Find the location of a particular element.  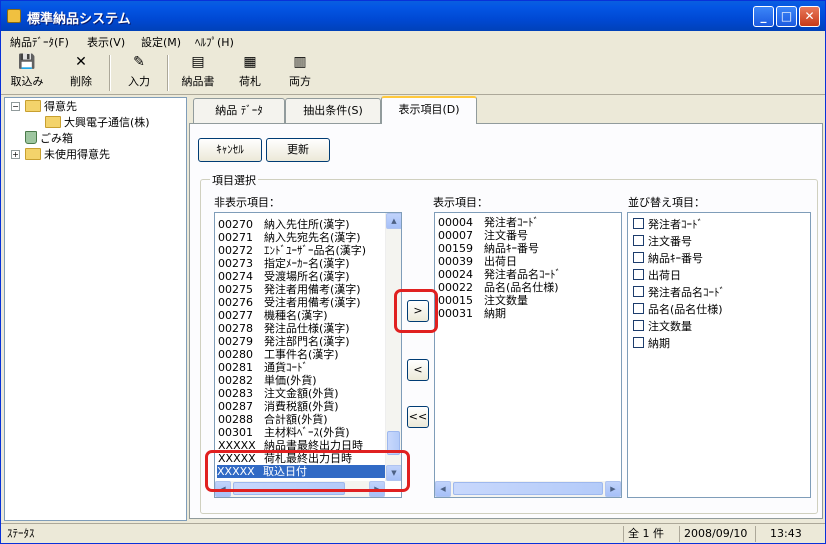

shown-item-row: 00031 納期 is located at coordinates (472, 313).